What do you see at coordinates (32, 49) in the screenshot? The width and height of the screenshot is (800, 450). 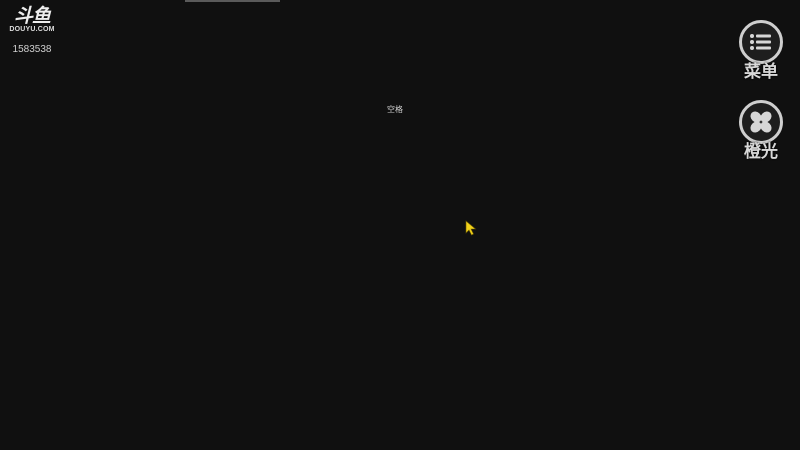 I see `room-id: 1583538` at bounding box center [32, 49].